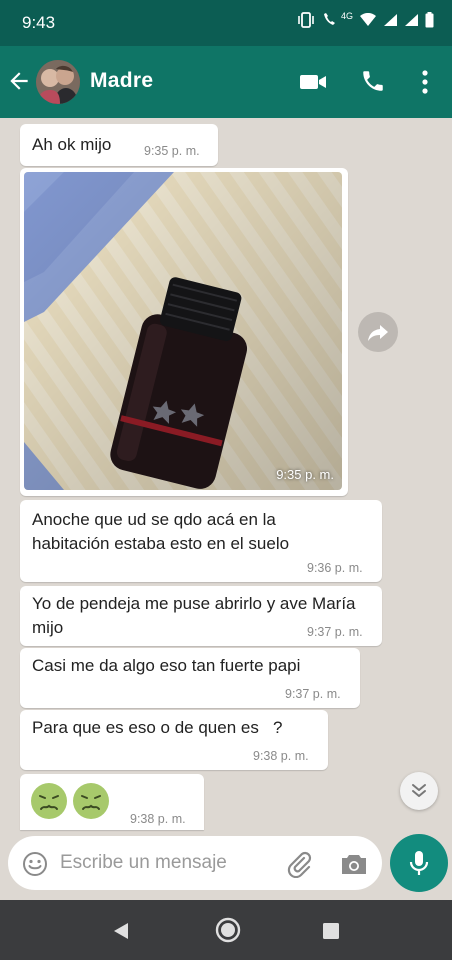 The image size is (452, 960). I want to click on message-bubble: Ah ok mijo 9:35 p. m., so click(119, 145).